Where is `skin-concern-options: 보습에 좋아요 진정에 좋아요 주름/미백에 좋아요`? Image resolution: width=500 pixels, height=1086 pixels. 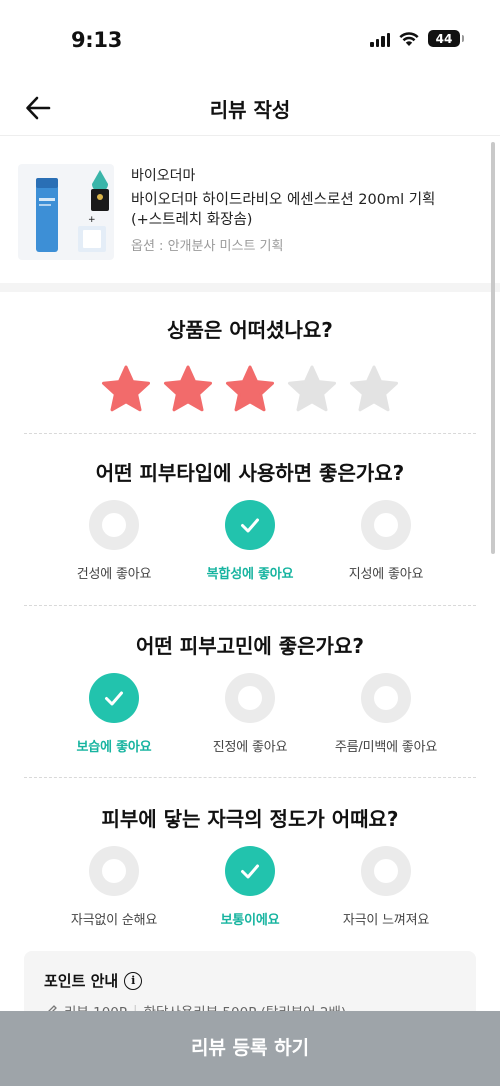
skin-concern-options: 보습에 좋아요 진정에 좋아요 주름/미백에 좋아요 is located at coordinates (250, 718).